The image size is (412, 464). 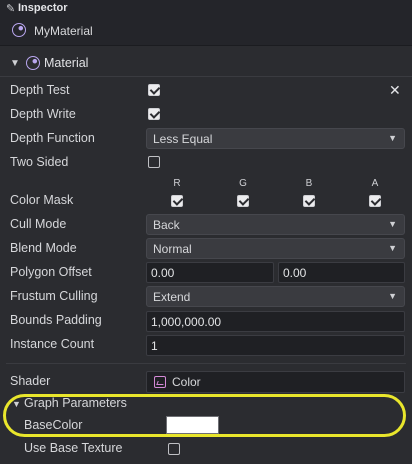 I want to click on frustum-culling-select: Extend ▼, so click(x=275, y=296).